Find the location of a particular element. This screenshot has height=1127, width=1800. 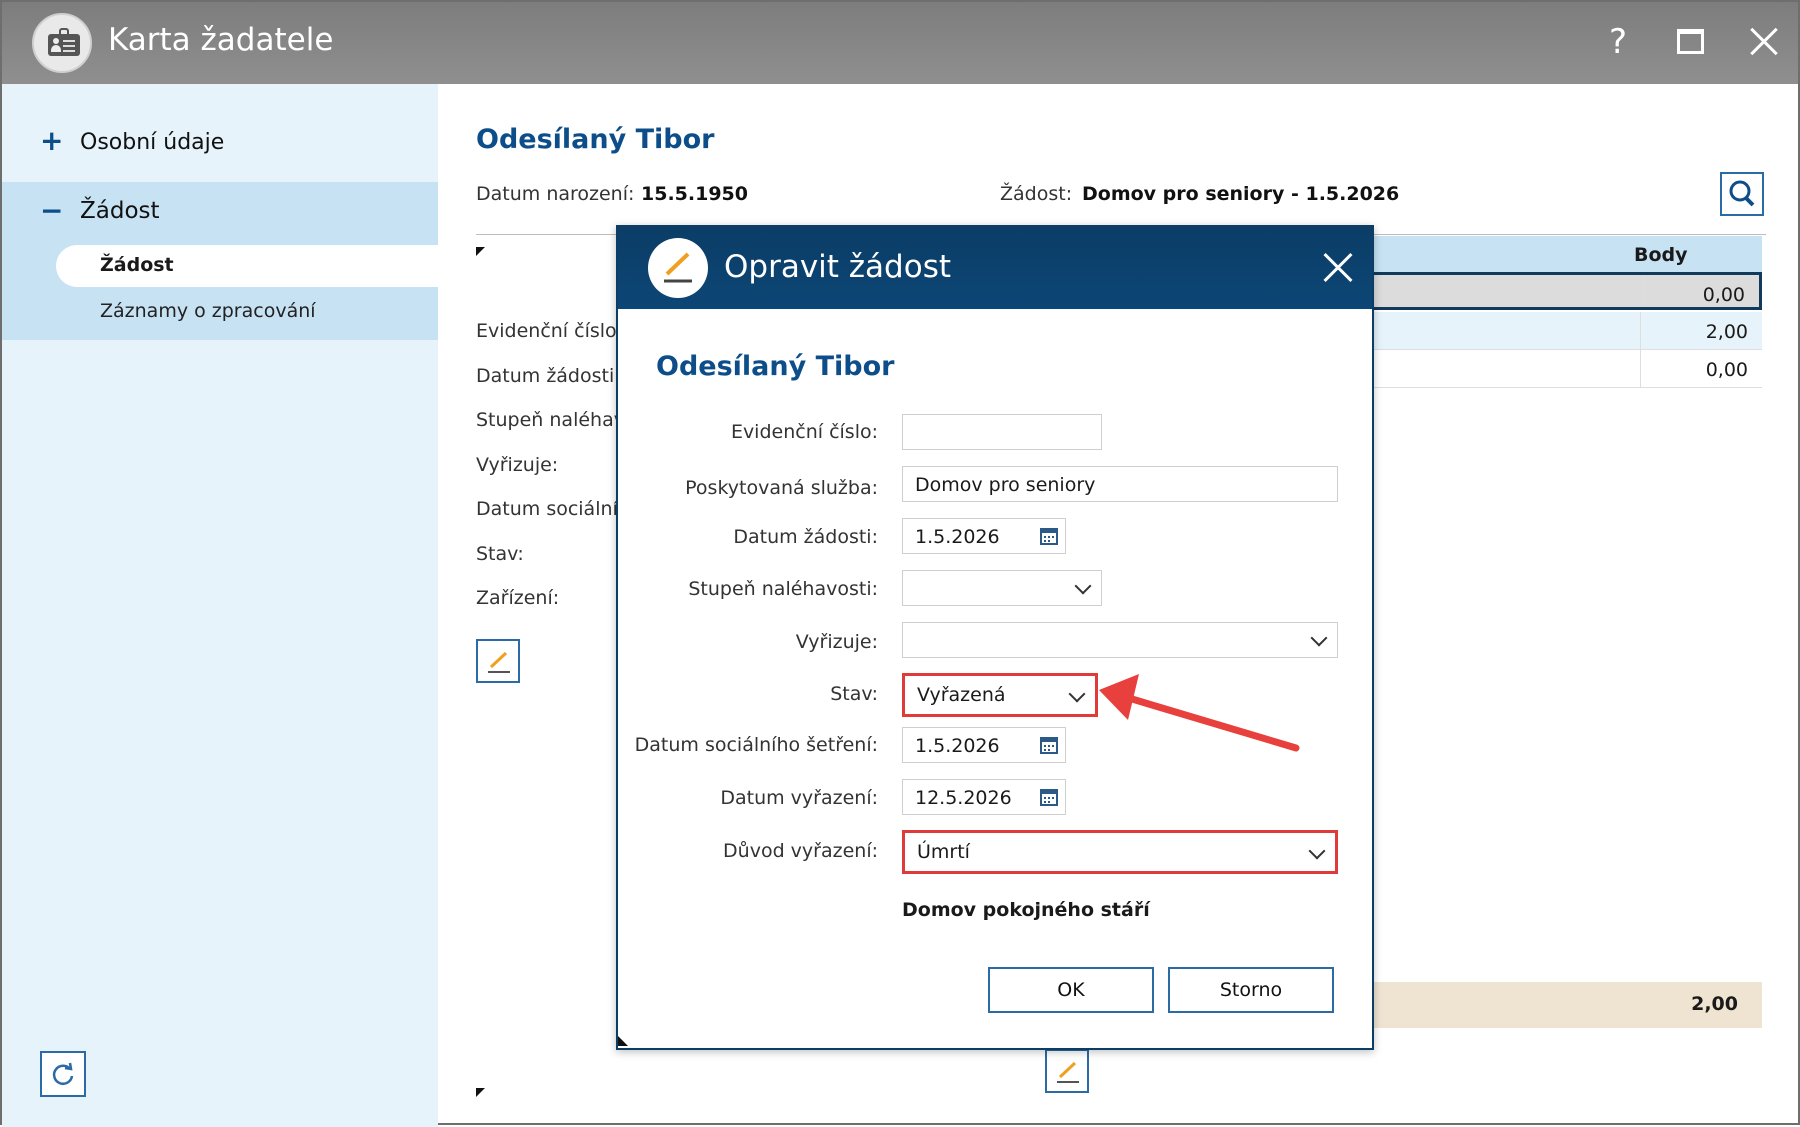

table-total: 2,00 is located at coordinates (1714, 1004).